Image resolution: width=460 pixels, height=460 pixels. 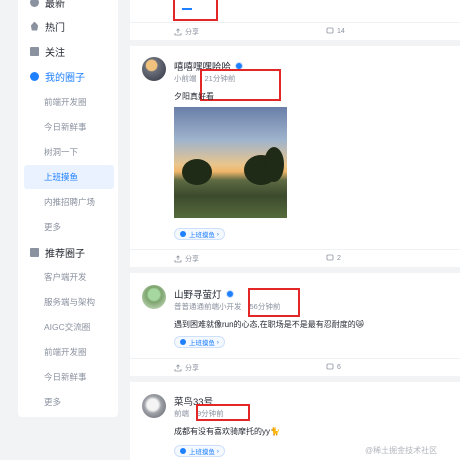 I want to click on nav-my-circles-label: 我的圈子, so click(x=65, y=78).